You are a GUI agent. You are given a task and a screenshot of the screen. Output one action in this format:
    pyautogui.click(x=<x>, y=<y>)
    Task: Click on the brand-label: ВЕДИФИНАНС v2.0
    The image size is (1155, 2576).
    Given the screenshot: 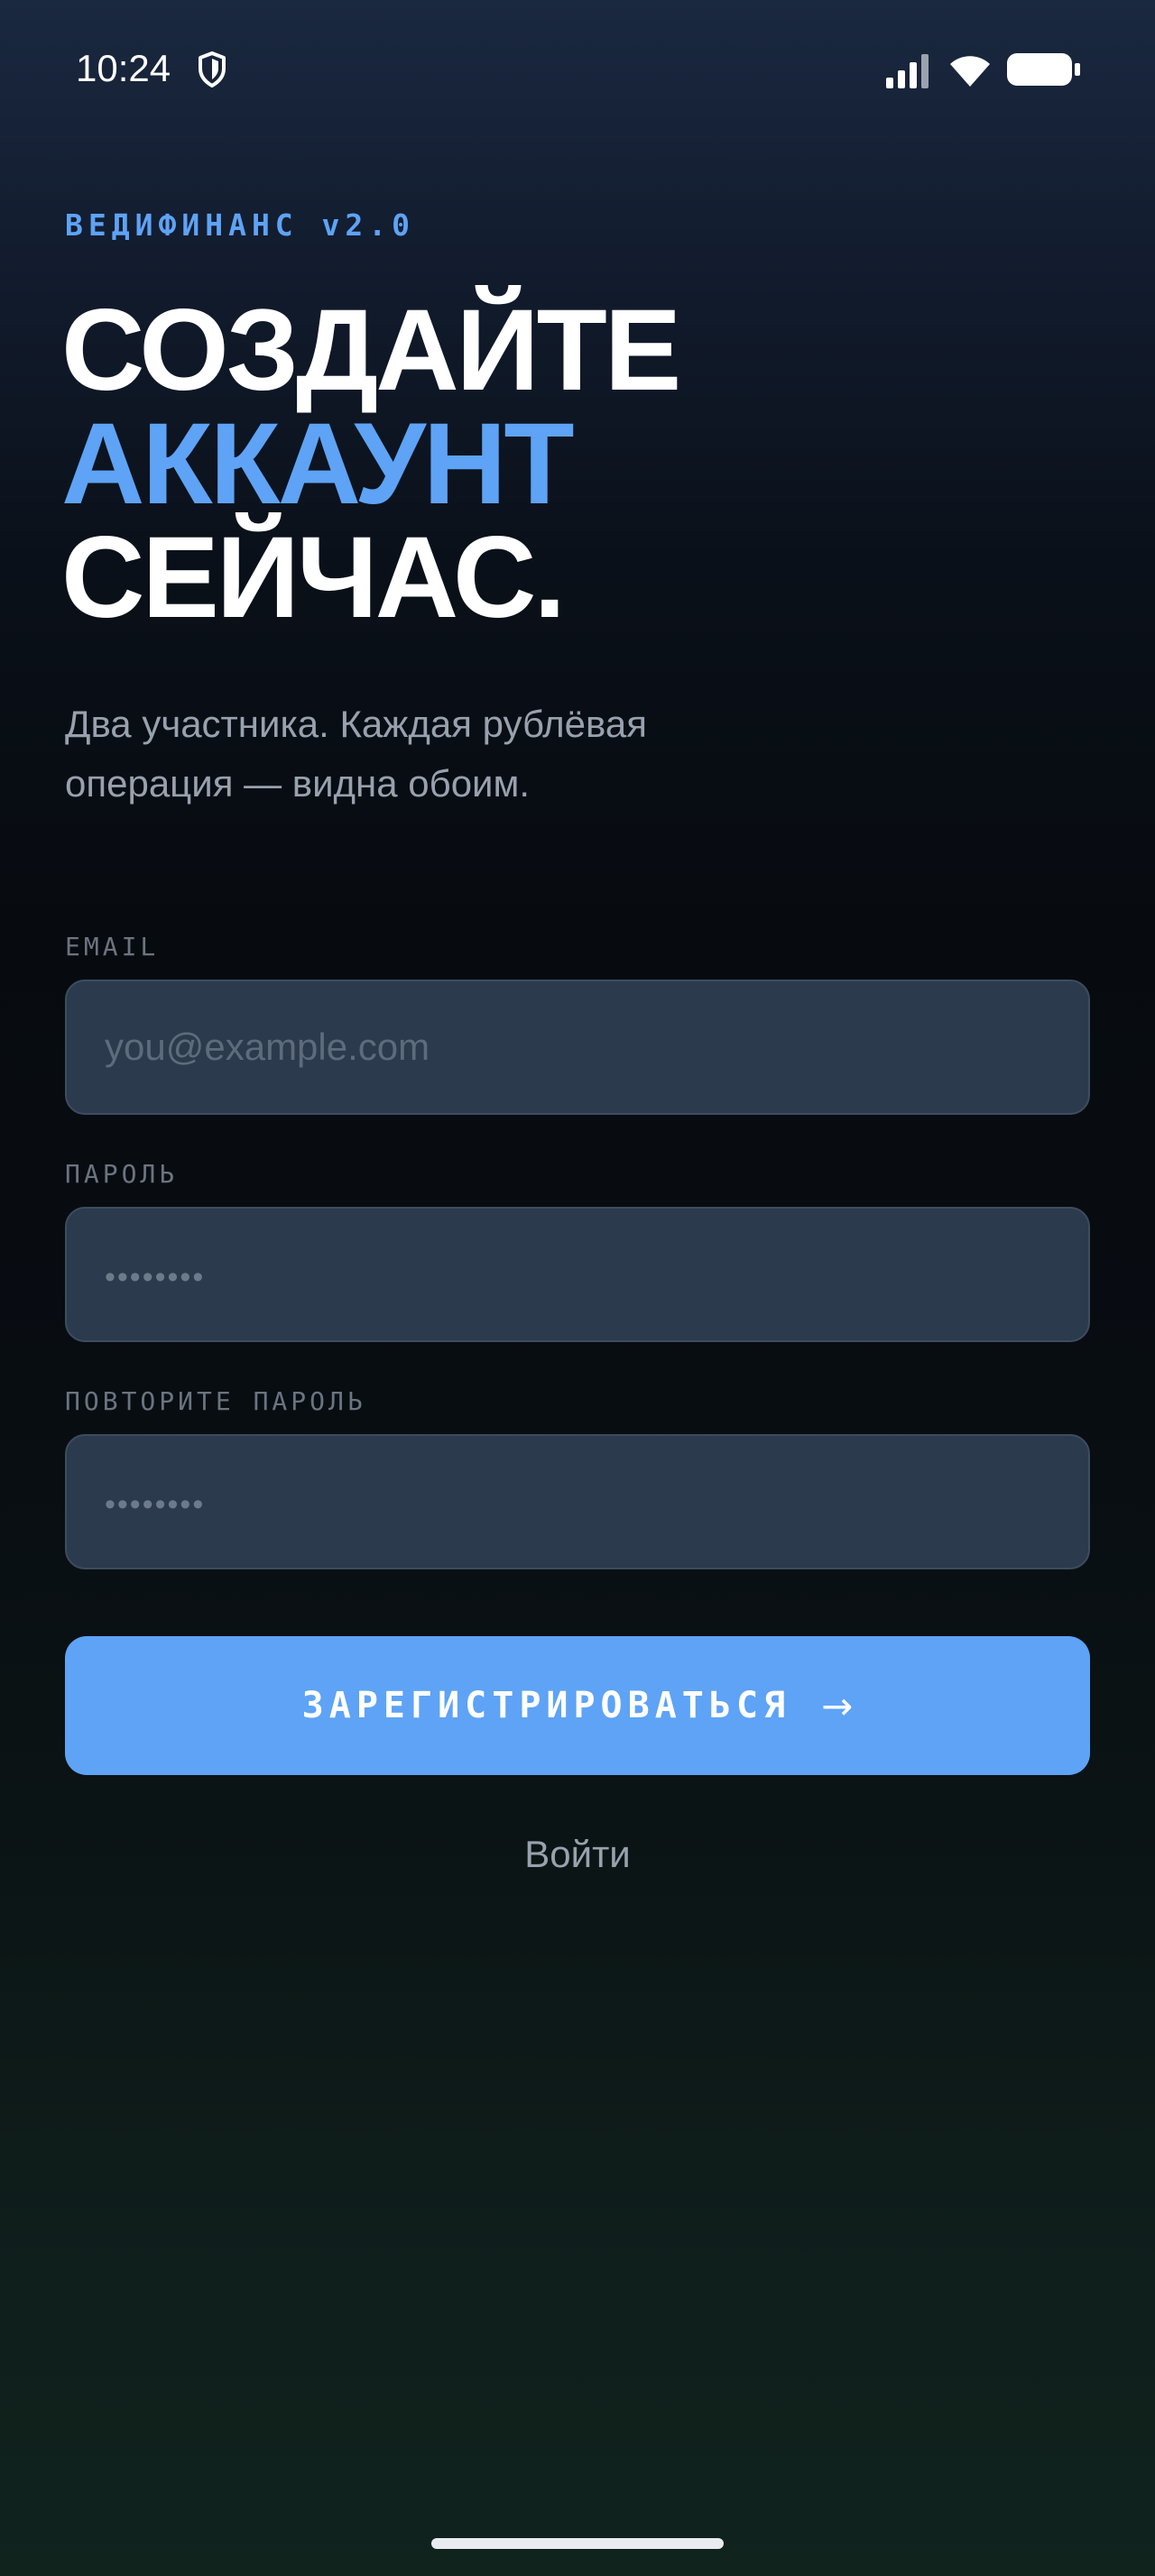 What is the action you would take?
    pyautogui.click(x=240, y=225)
    